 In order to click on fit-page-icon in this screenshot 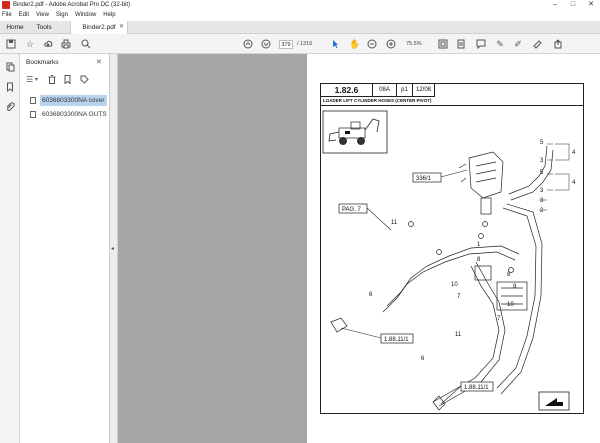, I will do `click(443, 44)`.